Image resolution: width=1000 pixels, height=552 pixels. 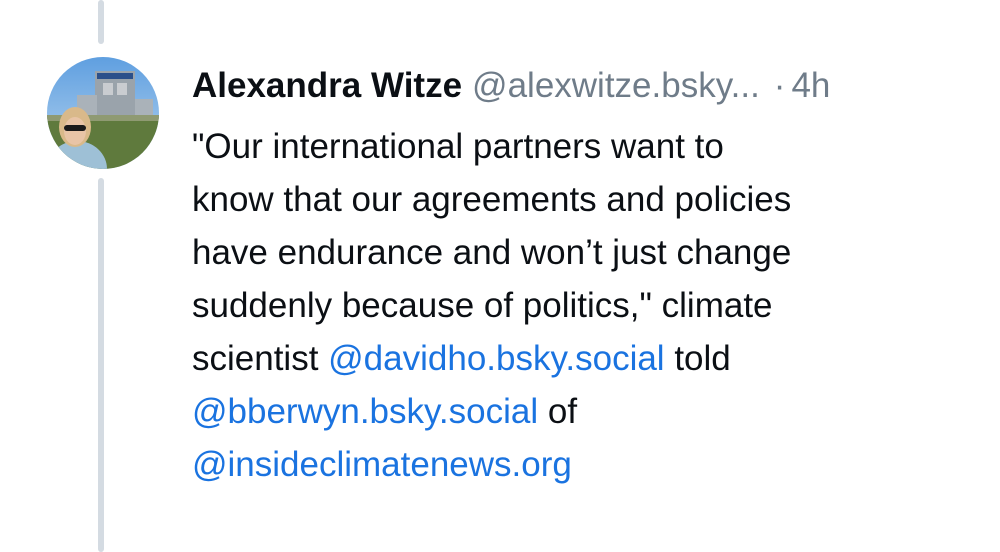 I want to click on post-text-fragment: scientist, so click(x=260, y=358).